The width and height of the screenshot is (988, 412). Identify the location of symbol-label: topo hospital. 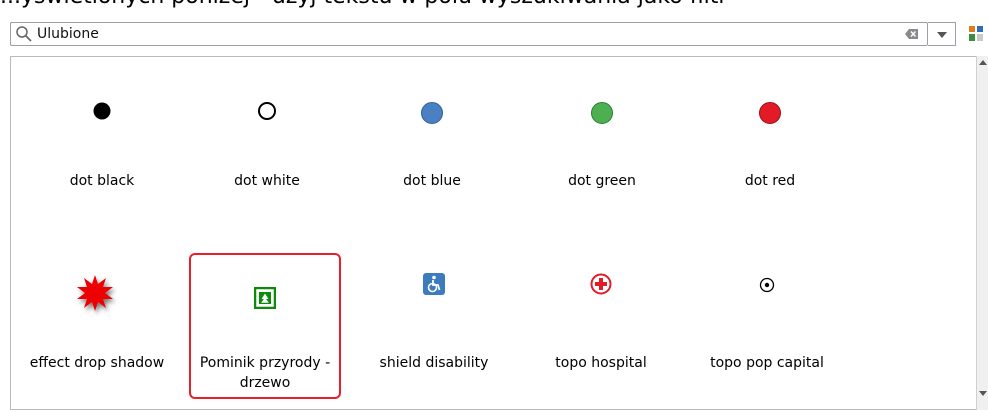
(601, 363).